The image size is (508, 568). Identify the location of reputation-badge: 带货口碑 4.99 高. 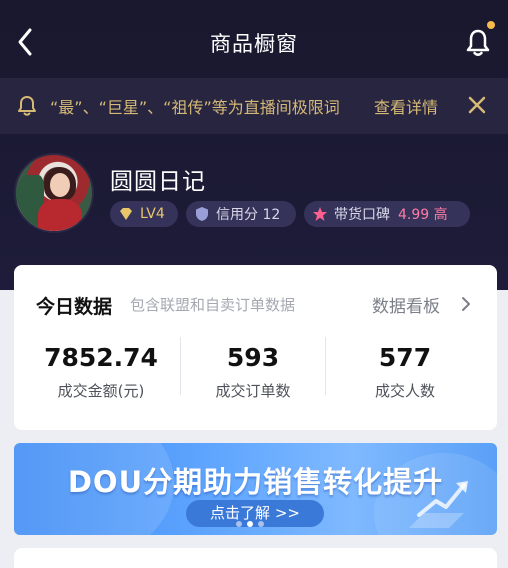
(387, 214).